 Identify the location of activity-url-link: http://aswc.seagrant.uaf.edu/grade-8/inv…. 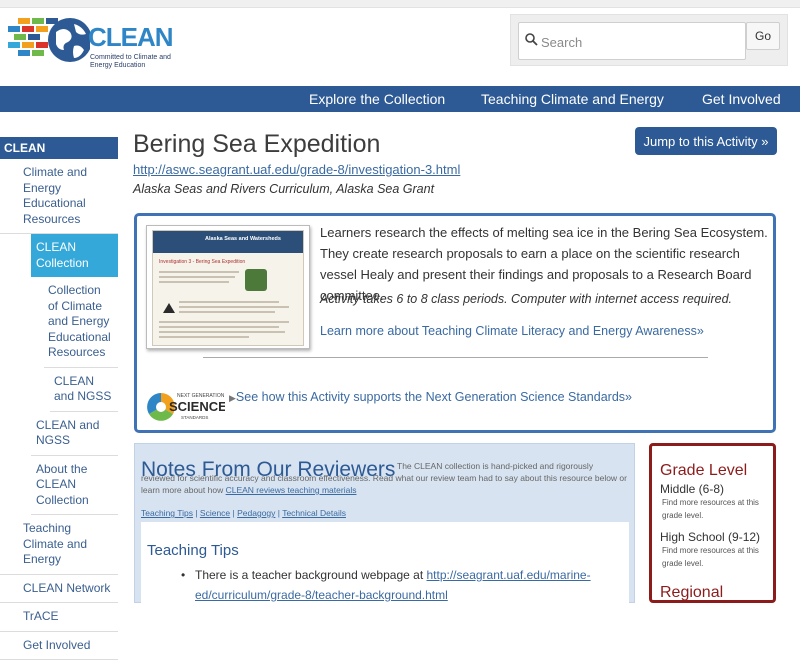
(296, 169).